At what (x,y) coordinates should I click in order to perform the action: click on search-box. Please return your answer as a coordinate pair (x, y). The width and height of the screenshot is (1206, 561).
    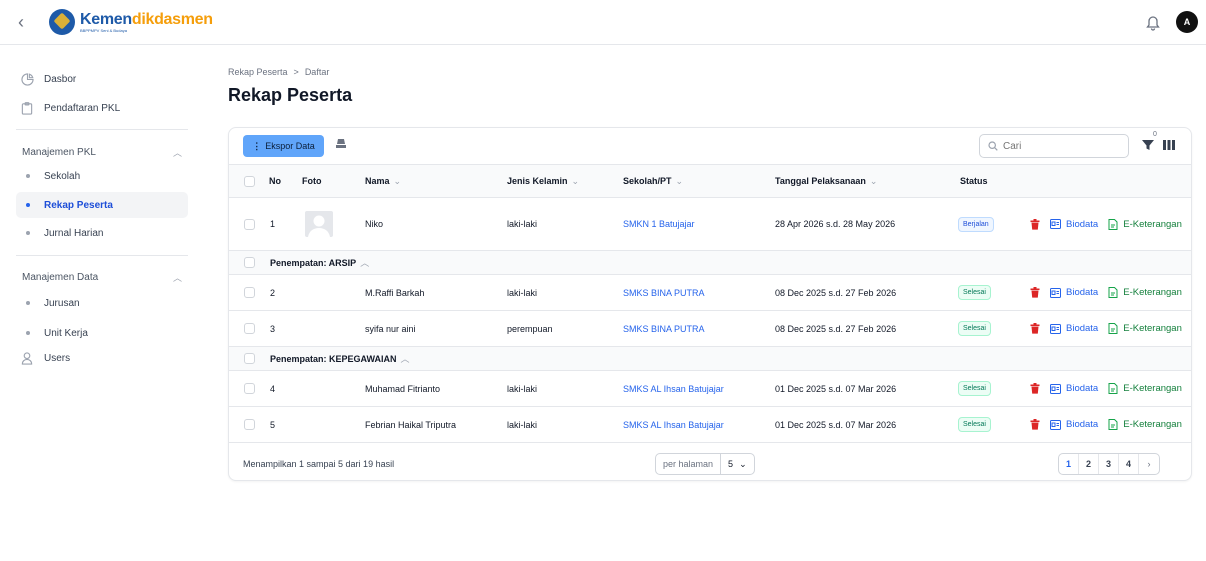
    Looking at the image, I should click on (1054, 146).